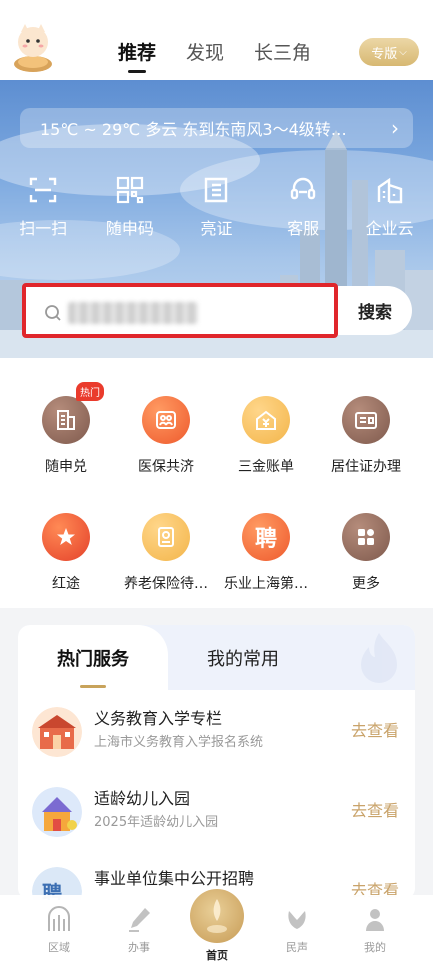 This screenshot has width=433, height=975. I want to click on quick-action-label: 客服, so click(303, 228).